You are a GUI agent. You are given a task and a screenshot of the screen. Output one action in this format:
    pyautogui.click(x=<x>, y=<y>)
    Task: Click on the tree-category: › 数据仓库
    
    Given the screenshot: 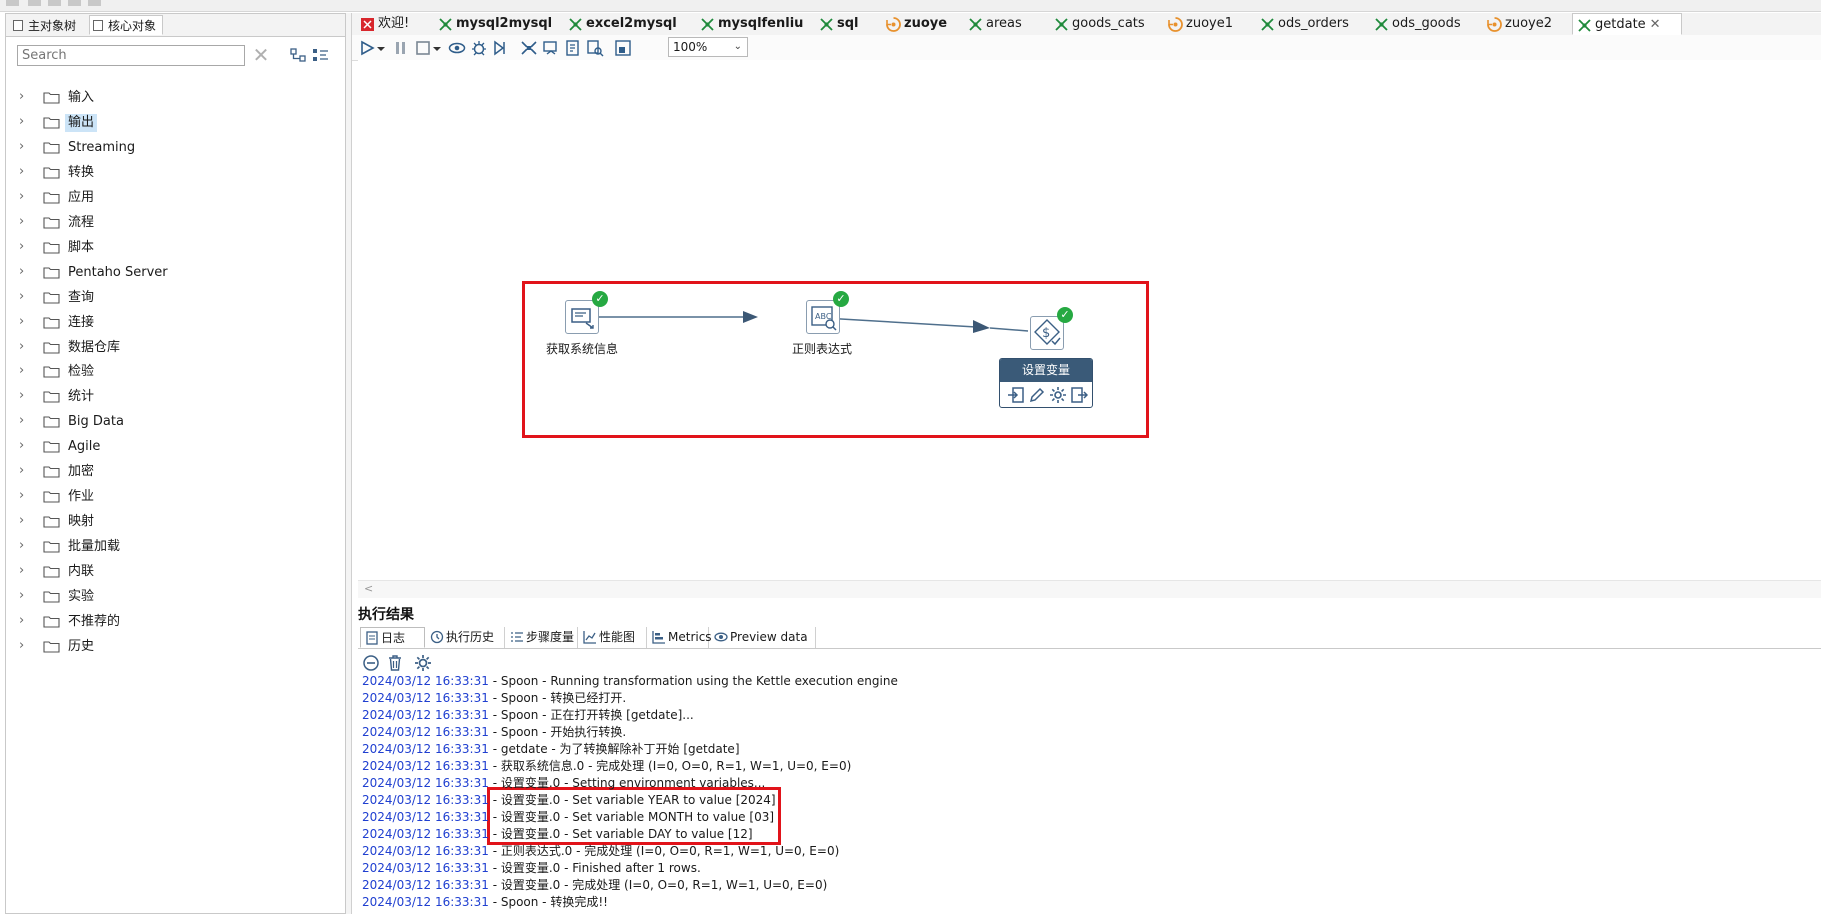 What is the action you would take?
    pyautogui.click(x=171, y=348)
    